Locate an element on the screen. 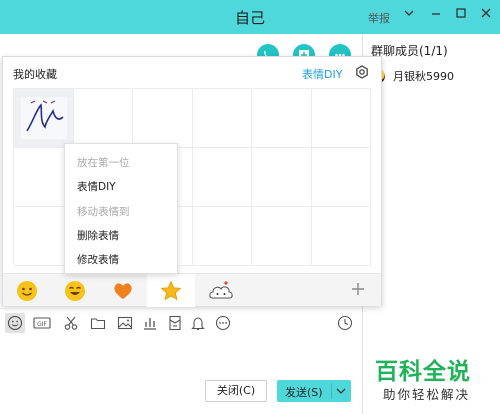 The height and width of the screenshot is (414, 500). chart-icon is located at coordinates (150, 323).